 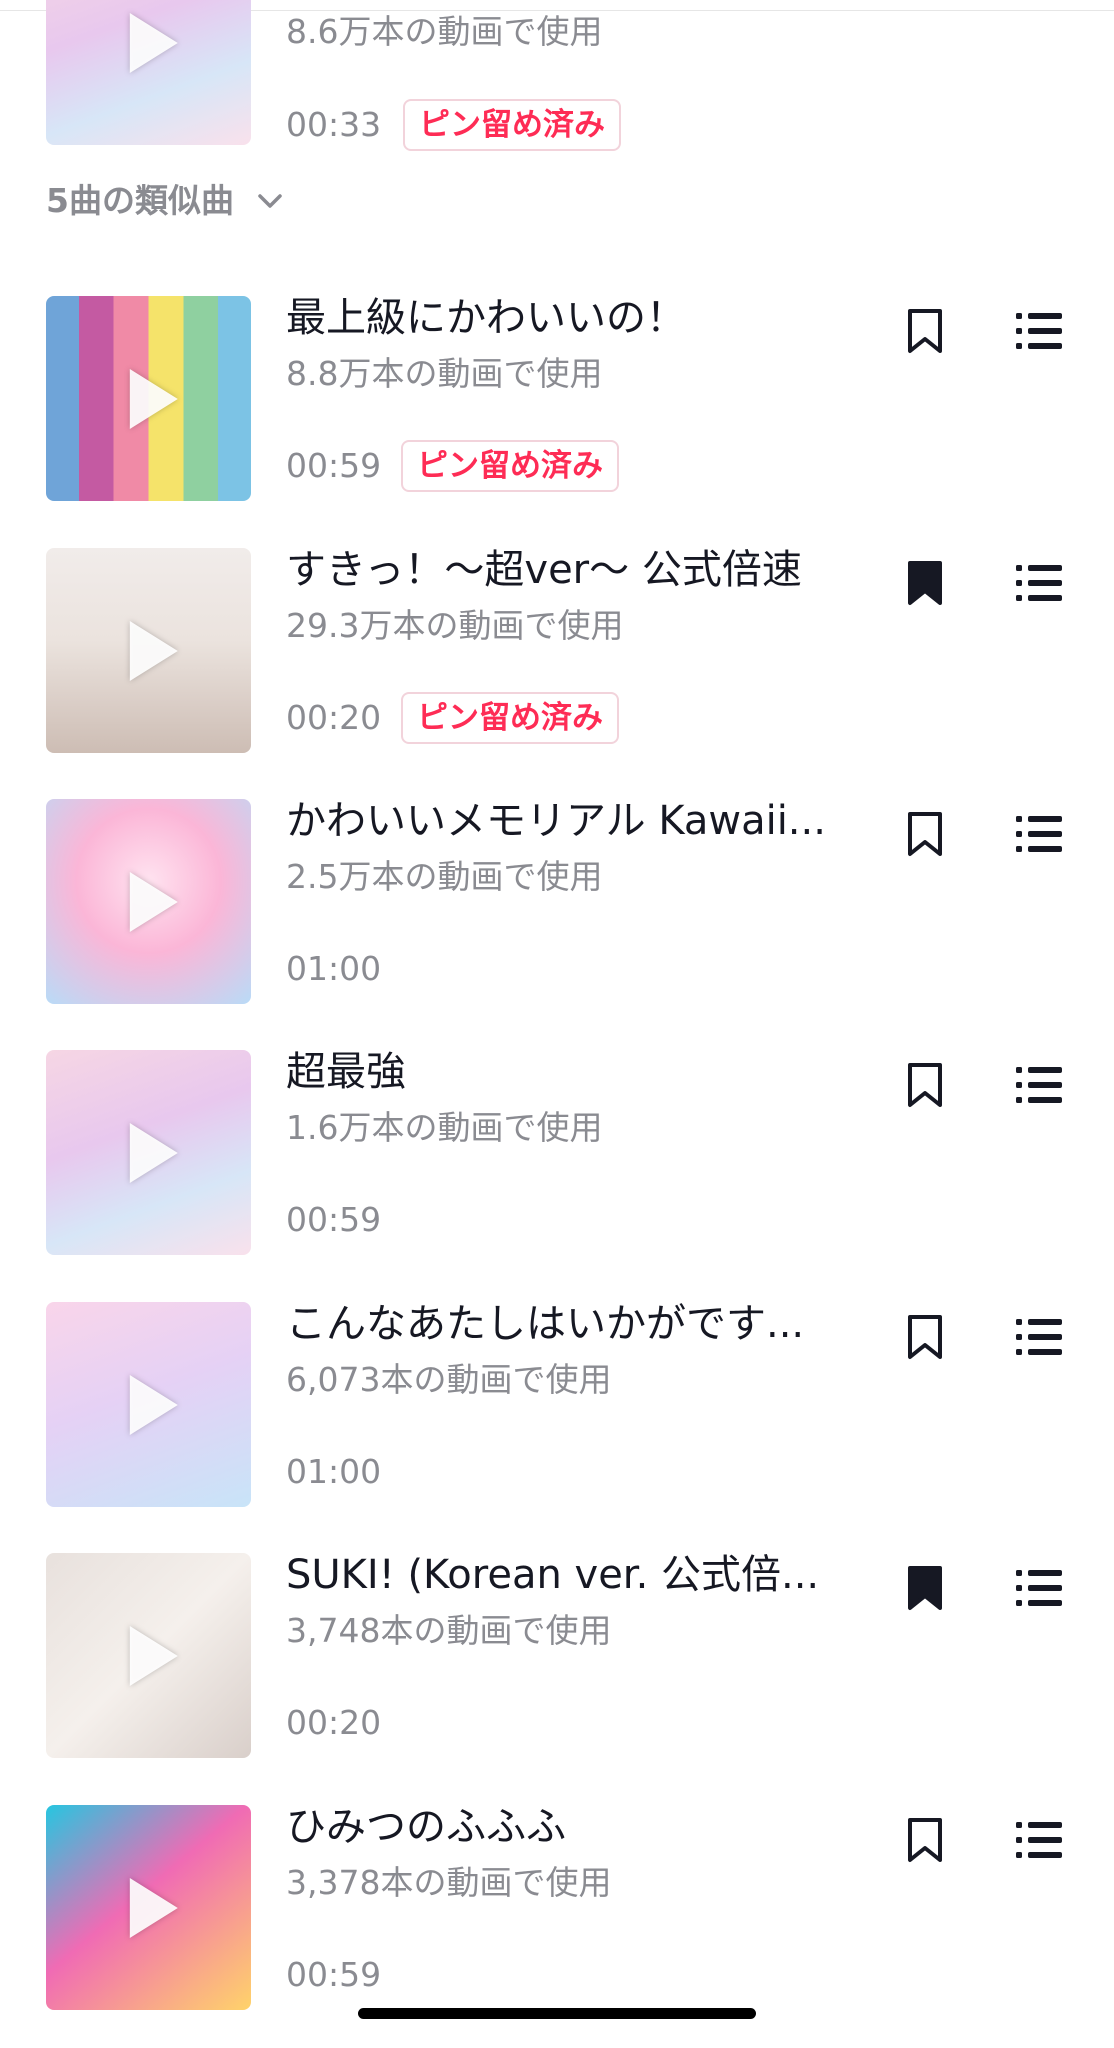 What do you see at coordinates (557, 1909) in the screenshot?
I see `track-row: ひみつのふふふ 3,378本の動画で使用 00:59` at bounding box center [557, 1909].